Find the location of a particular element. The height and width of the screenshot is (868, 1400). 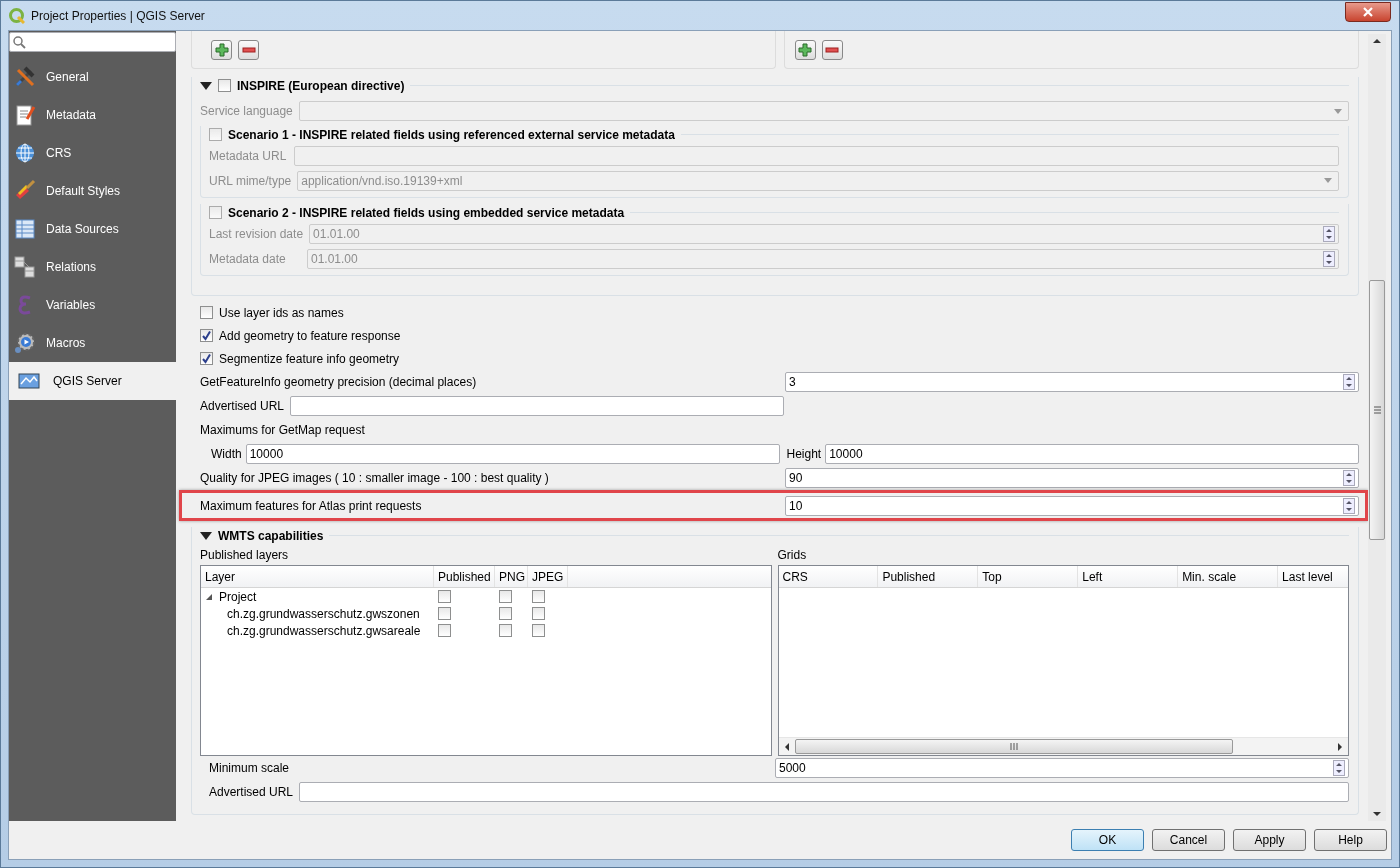

column-header: CRS is located at coordinates (828, 576).